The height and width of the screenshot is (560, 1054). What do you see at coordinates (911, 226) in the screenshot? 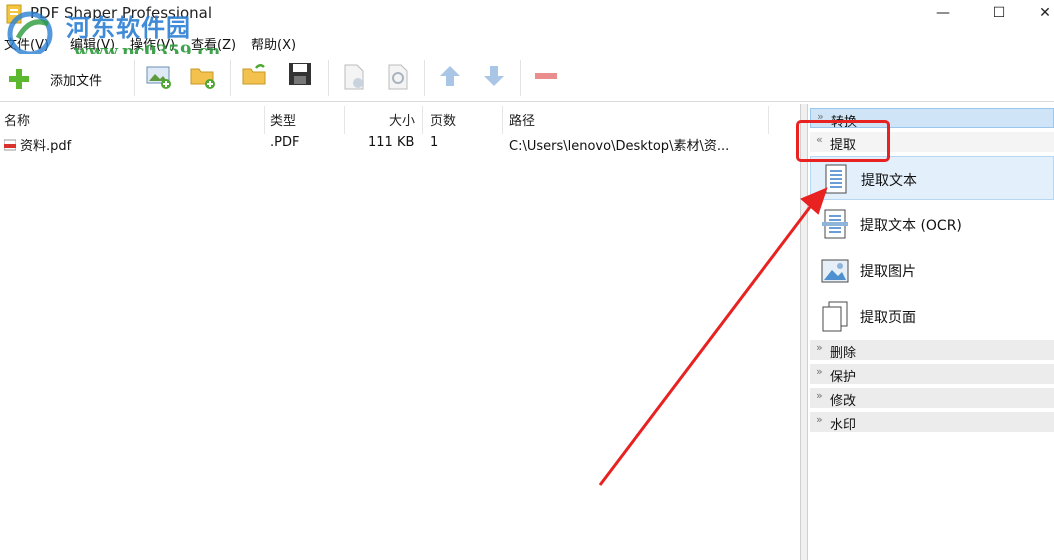
I see `extract-text-ocr-label: 提取文本 (OCR)` at bounding box center [911, 226].